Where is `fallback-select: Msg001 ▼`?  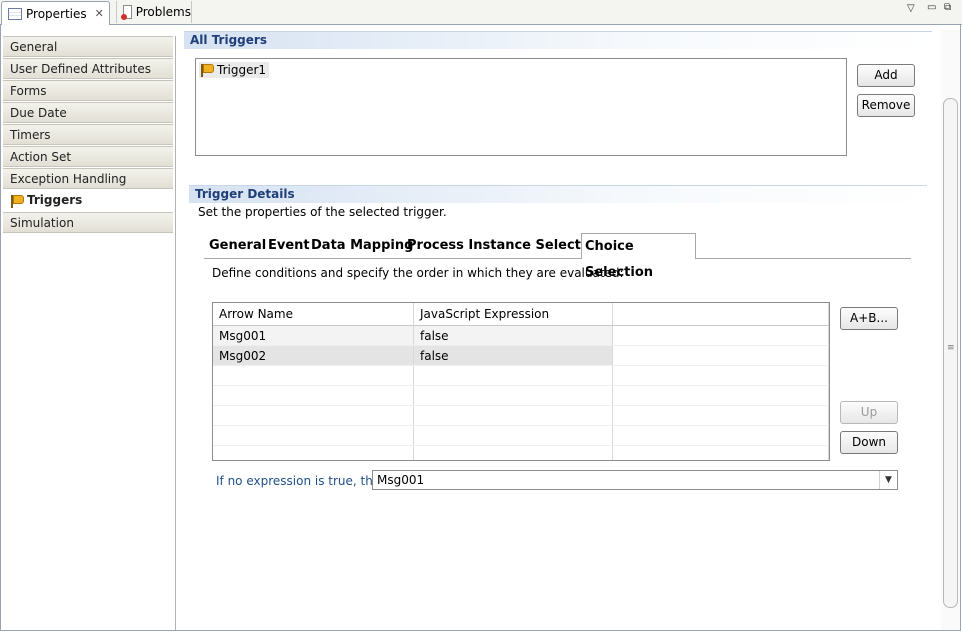
fallback-select: Msg001 ▼ is located at coordinates (635, 480).